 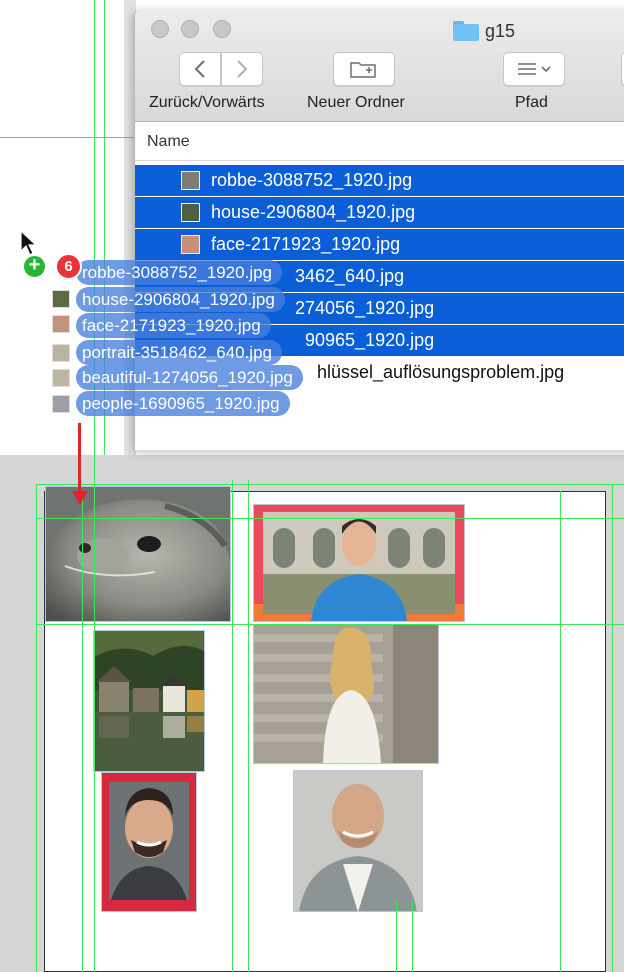 What do you see at coordinates (350, 276) in the screenshot?
I see `file-name: 3462_640.jpg` at bounding box center [350, 276].